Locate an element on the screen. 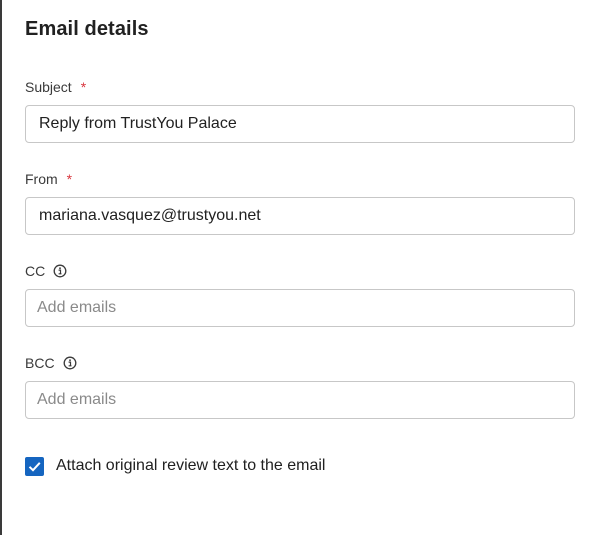 The width and height of the screenshot is (592, 535). attach-review-label: Attach original review text to the email is located at coordinates (191, 465).